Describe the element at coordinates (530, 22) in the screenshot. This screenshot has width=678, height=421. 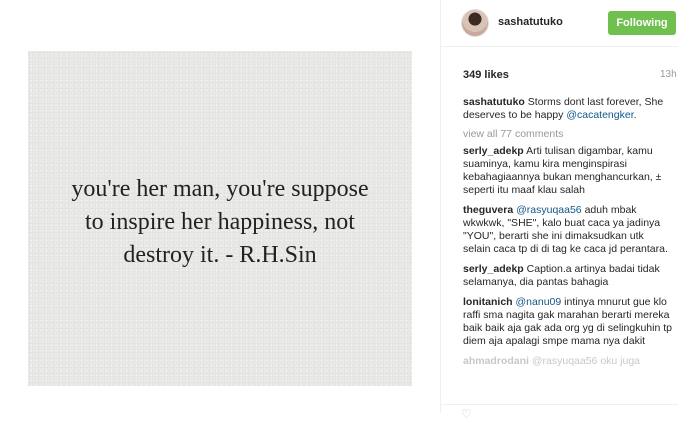
I see `header-username: sashatutuko` at that location.